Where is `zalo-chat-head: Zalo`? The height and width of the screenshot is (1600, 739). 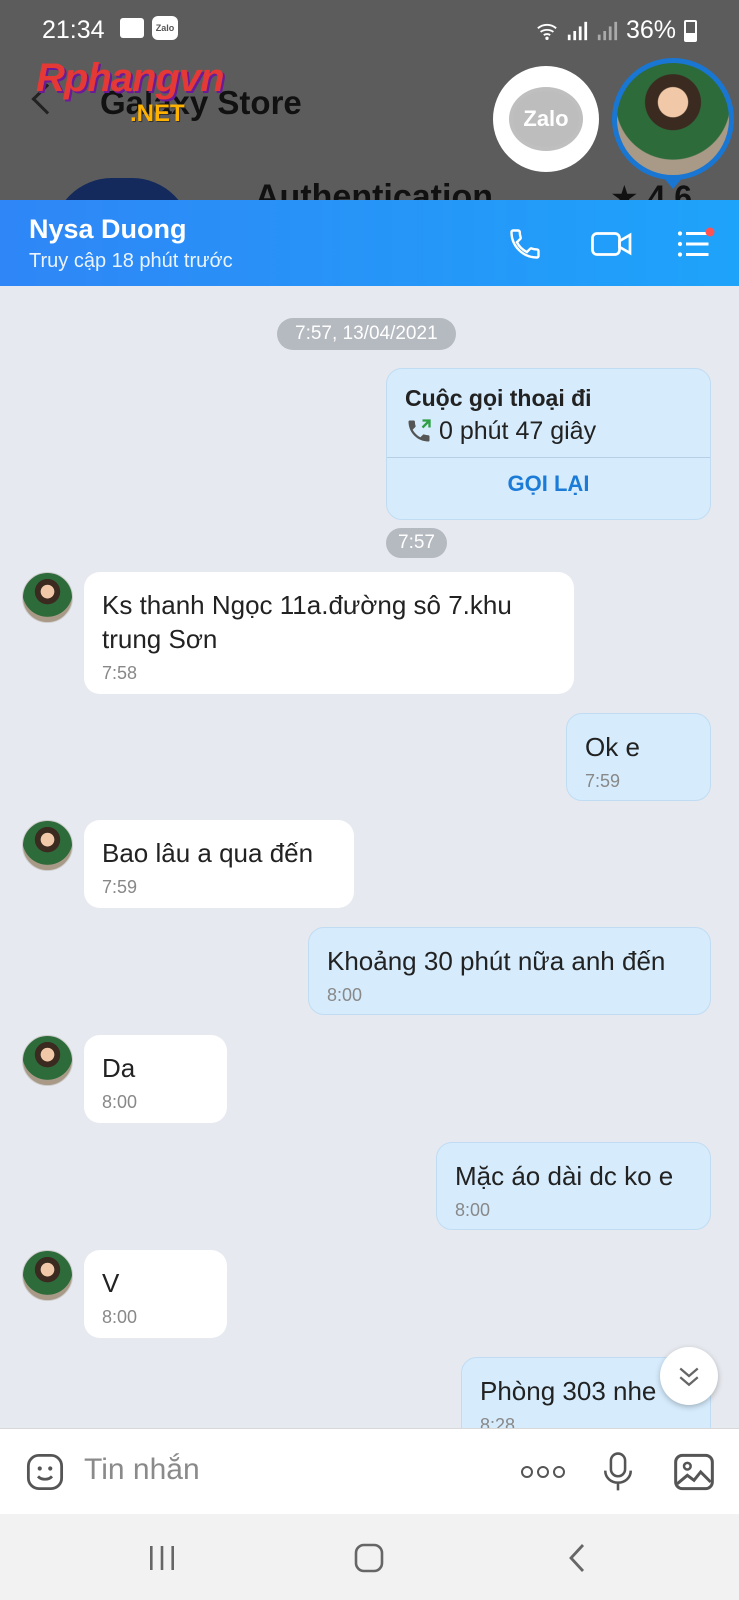 zalo-chat-head: Zalo is located at coordinates (546, 119).